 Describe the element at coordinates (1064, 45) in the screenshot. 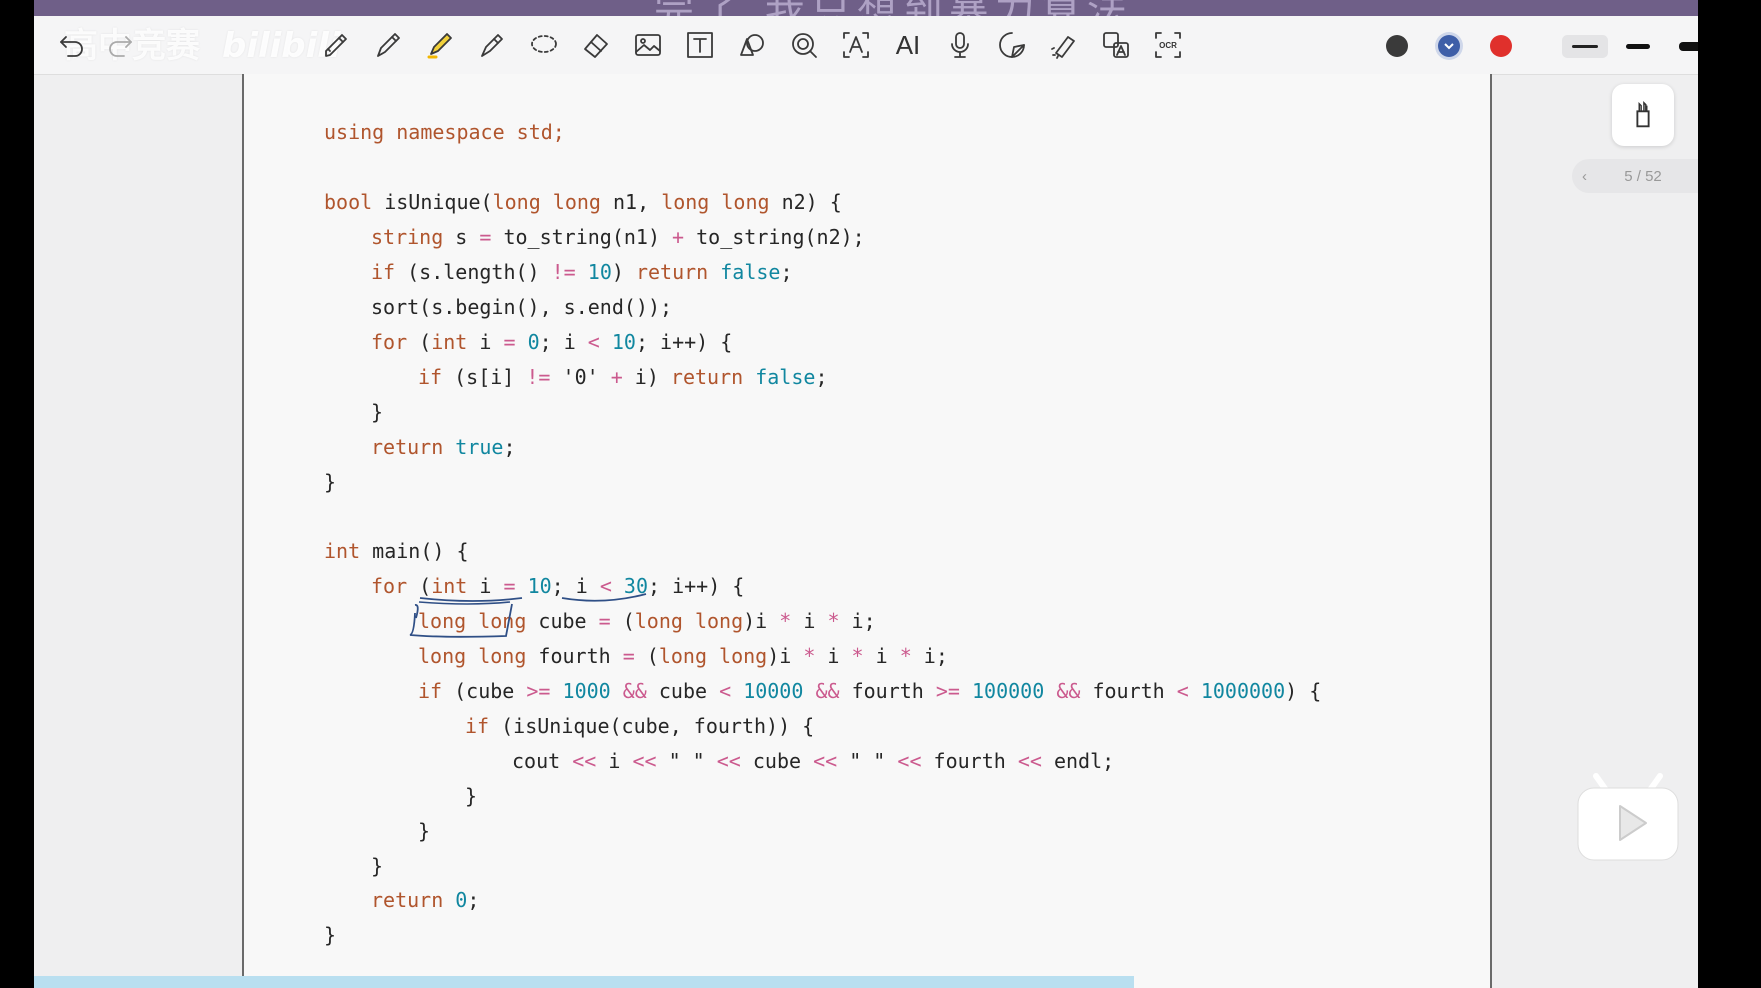

I see `laser-pointer-icon` at that location.